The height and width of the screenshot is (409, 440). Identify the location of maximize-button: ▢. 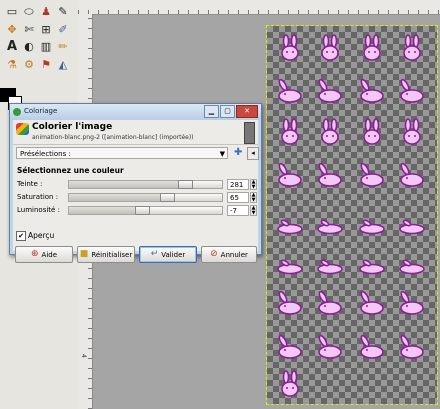
(227, 111).